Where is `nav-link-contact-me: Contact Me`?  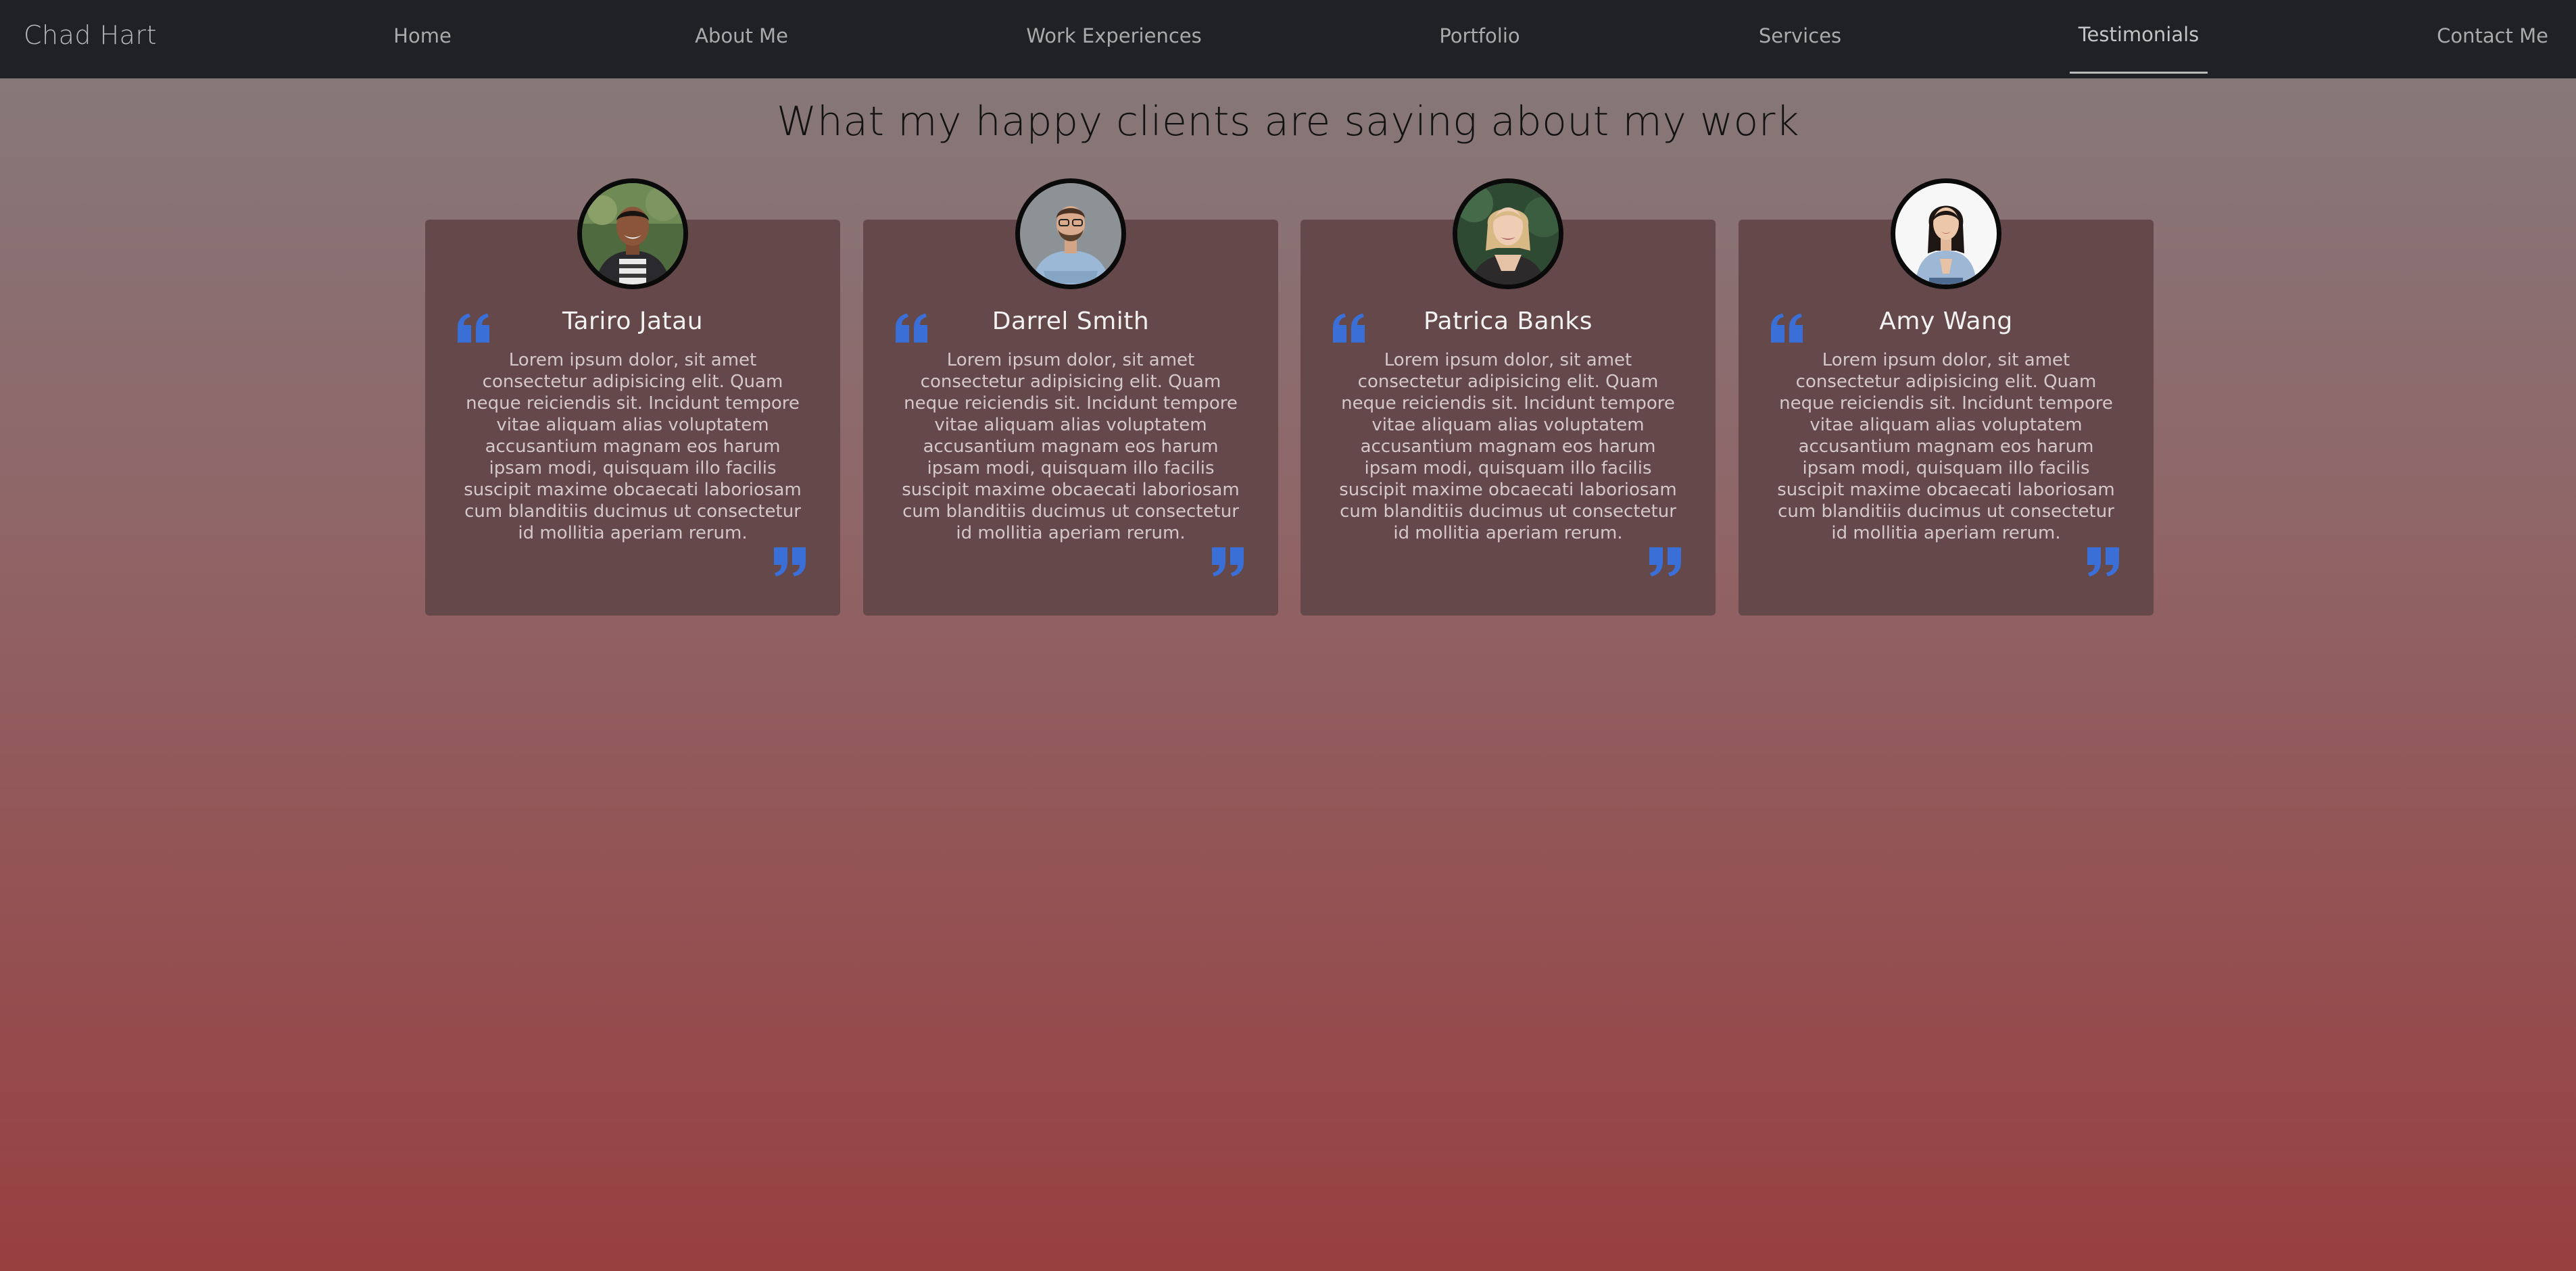
nav-link-contact-me: Contact Me is located at coordinates (2492, 35).